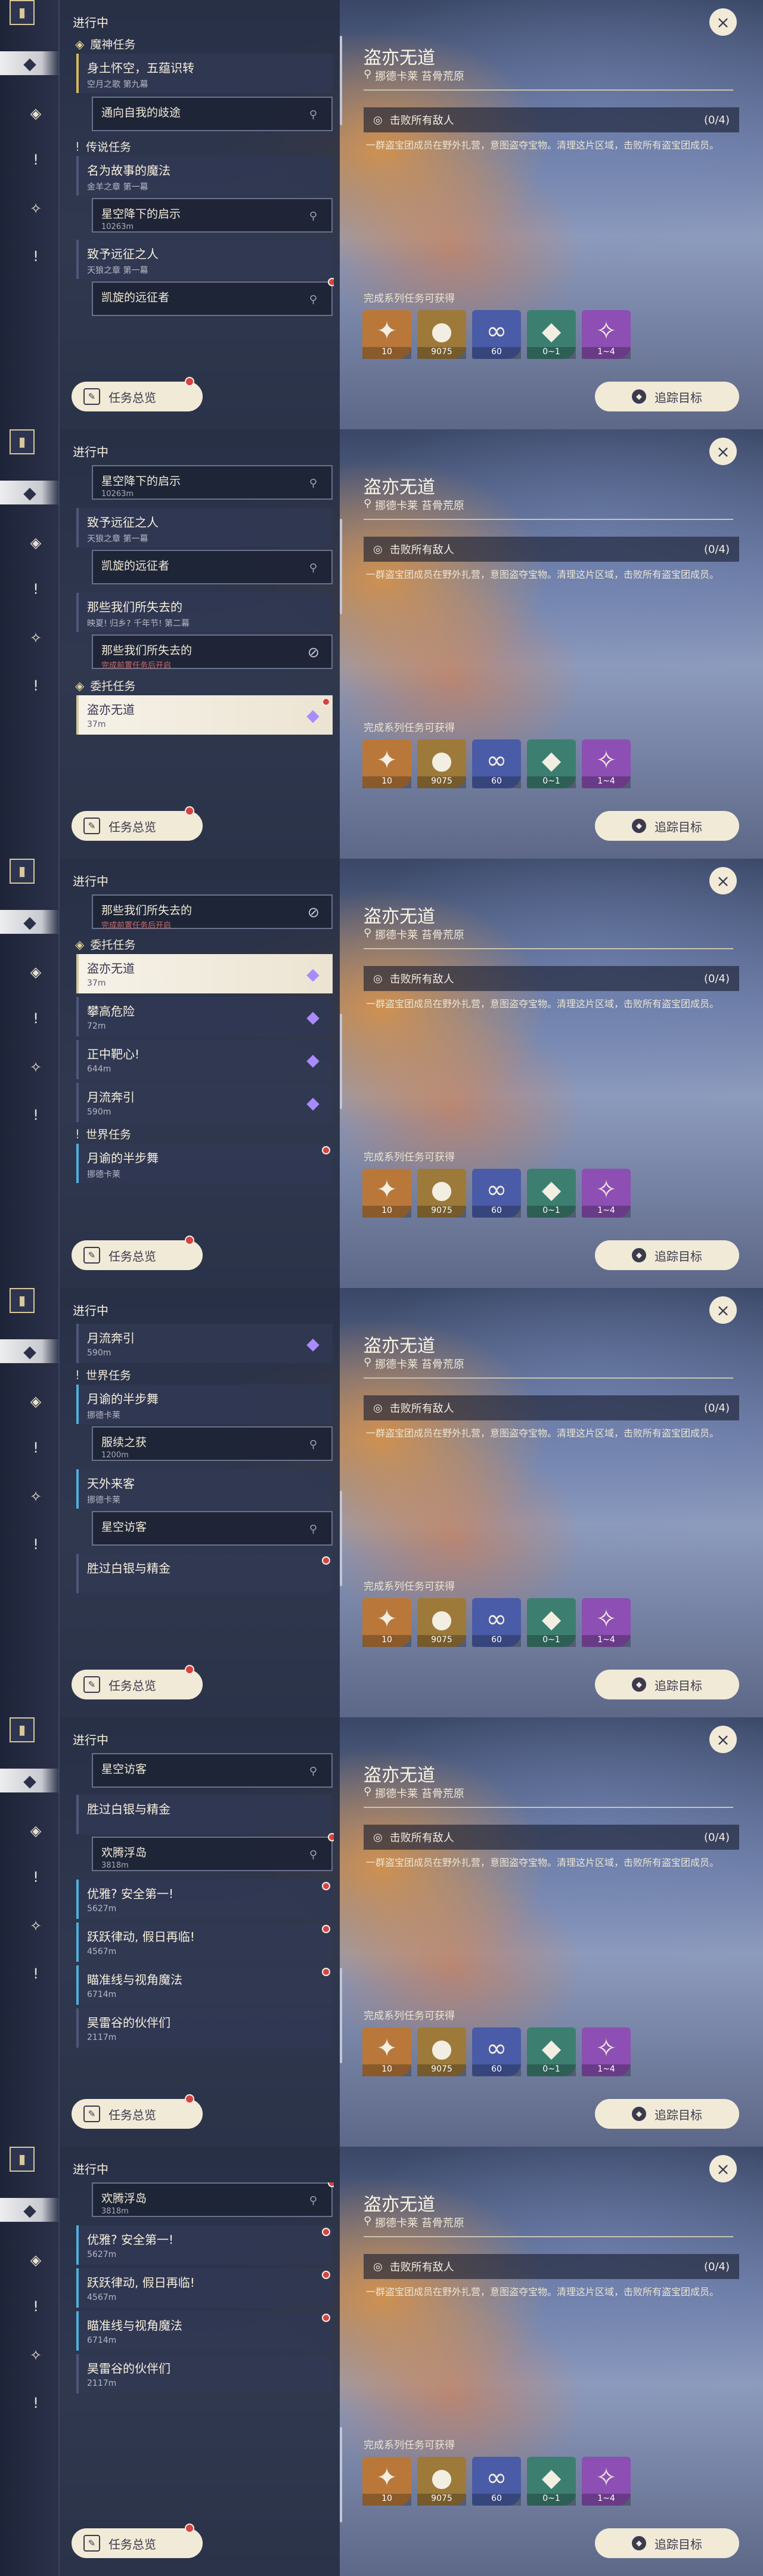  Describe the element at coordinates (204, 1815) in the screenshot. I see `quest-card: 胜过白银与精金` at that location.